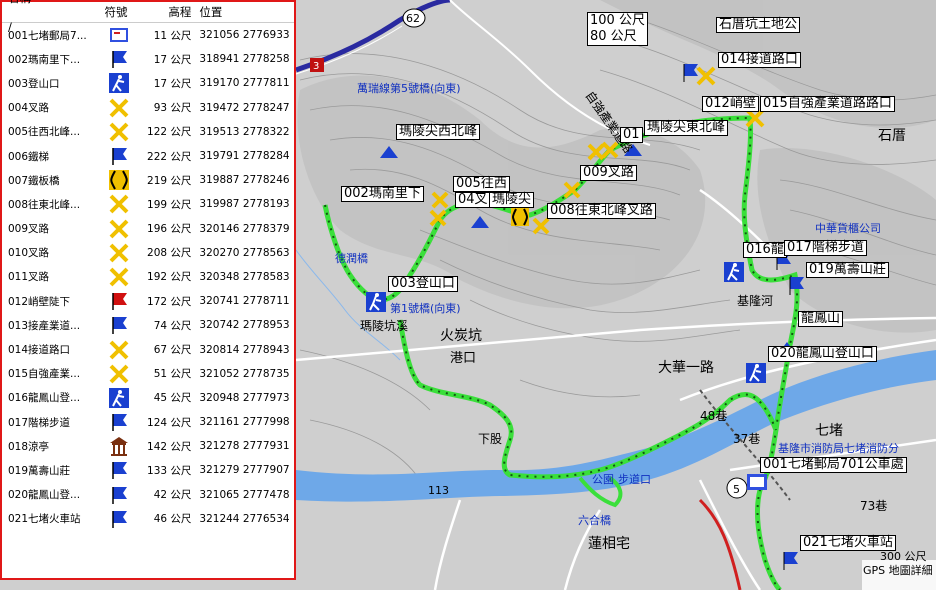  Describe the element at coordinates (244, 422) in the screenshot. I see `waypoint-position: 321161 2777998` at that location.